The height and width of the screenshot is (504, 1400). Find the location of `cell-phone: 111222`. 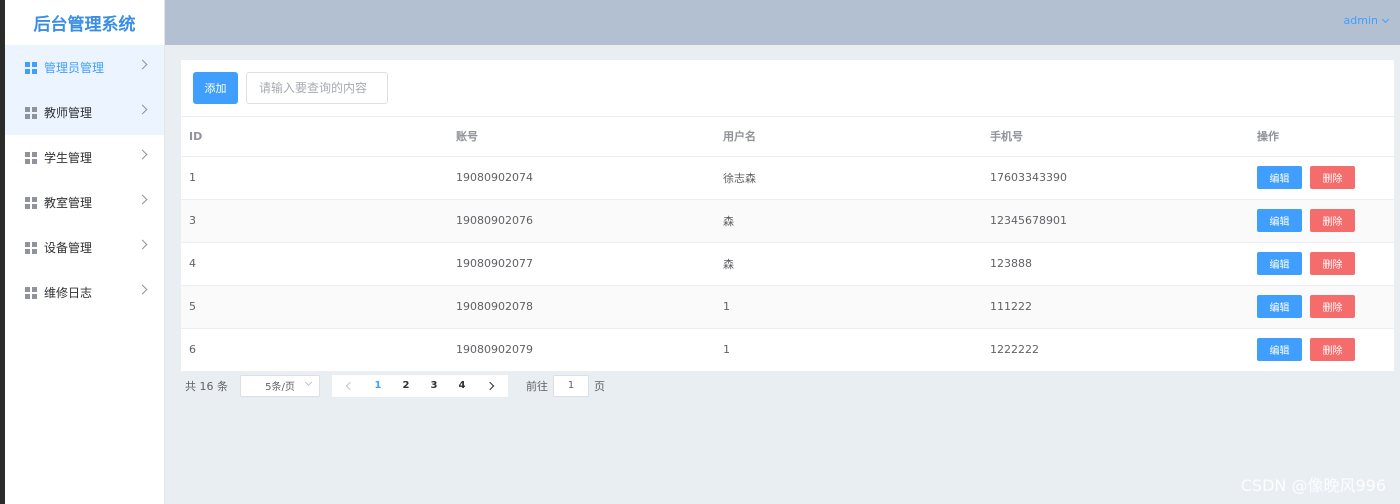

cell-phone: 111222 is located at coordinates (1115, 307).